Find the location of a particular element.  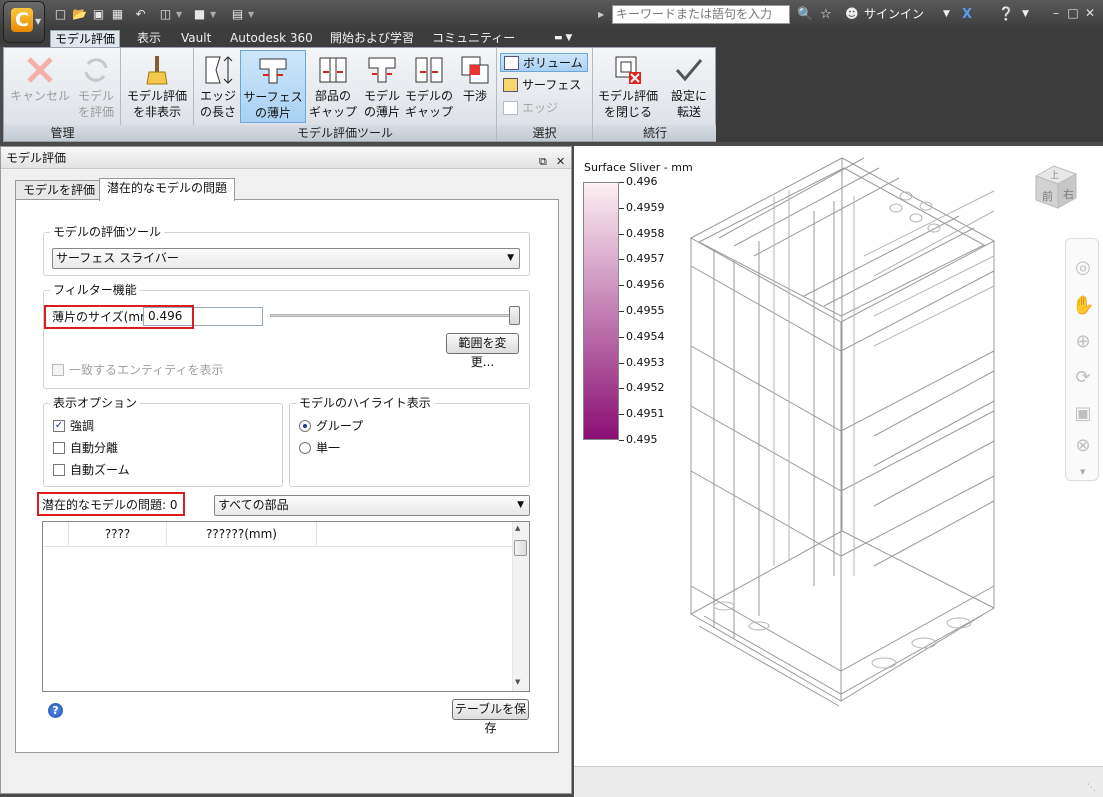

restore-panel-icon: ⧉ is located at coordinates (543, 162).